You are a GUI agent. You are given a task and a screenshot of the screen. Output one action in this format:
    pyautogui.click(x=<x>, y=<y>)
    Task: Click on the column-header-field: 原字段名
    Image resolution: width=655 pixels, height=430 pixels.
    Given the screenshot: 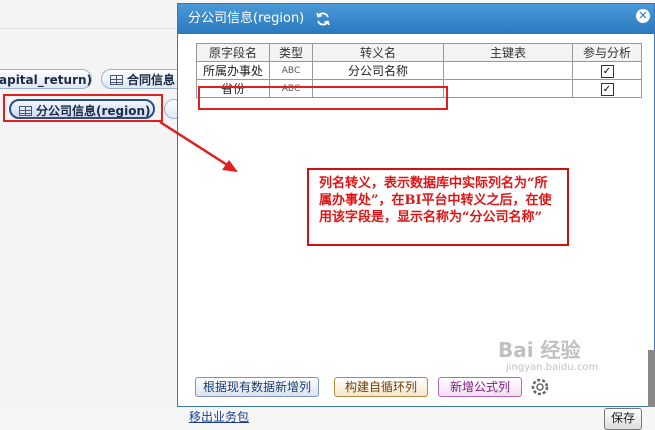 What is the action you would take?
    pyautogui.click(x=233, y=52)
    